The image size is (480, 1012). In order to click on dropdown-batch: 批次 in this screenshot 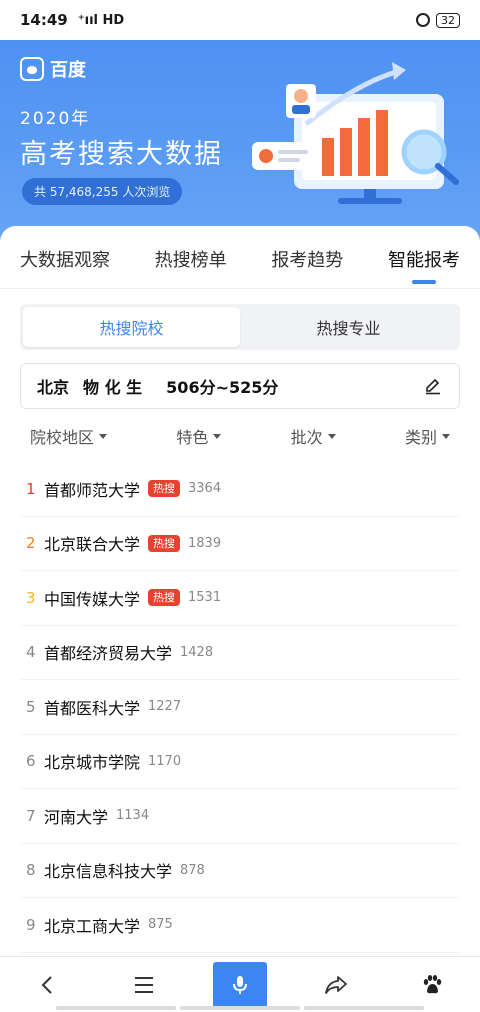, I will do `click(313, 436)`.